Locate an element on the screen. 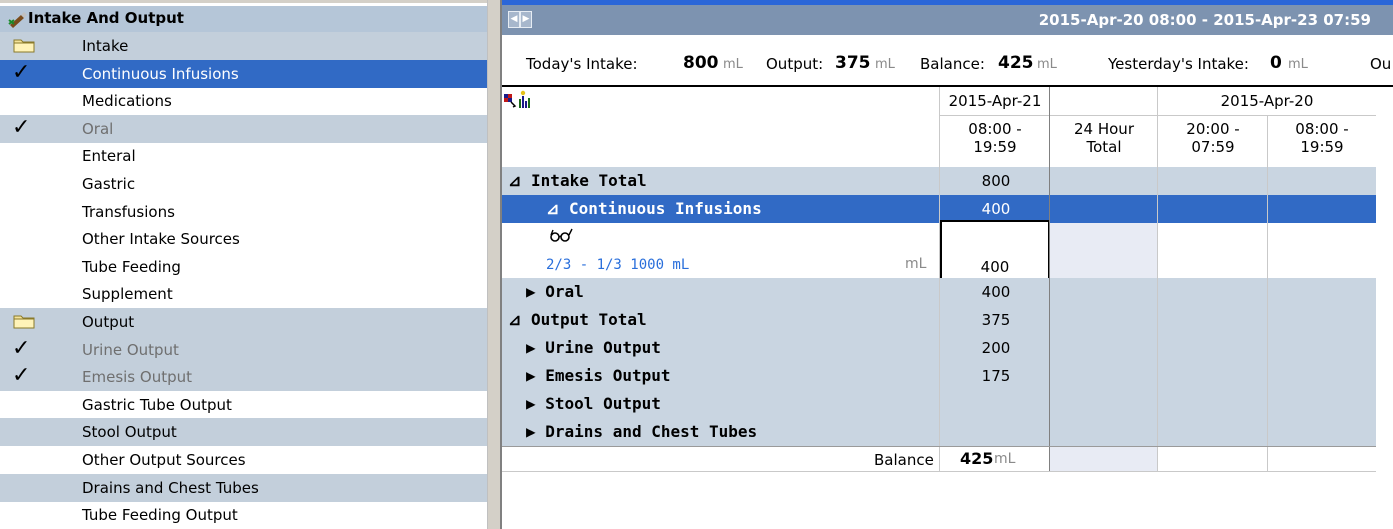 Image resolution: width=1393 pixels, height=529 pixels. header-divider is located at coordinates (1158, 115).